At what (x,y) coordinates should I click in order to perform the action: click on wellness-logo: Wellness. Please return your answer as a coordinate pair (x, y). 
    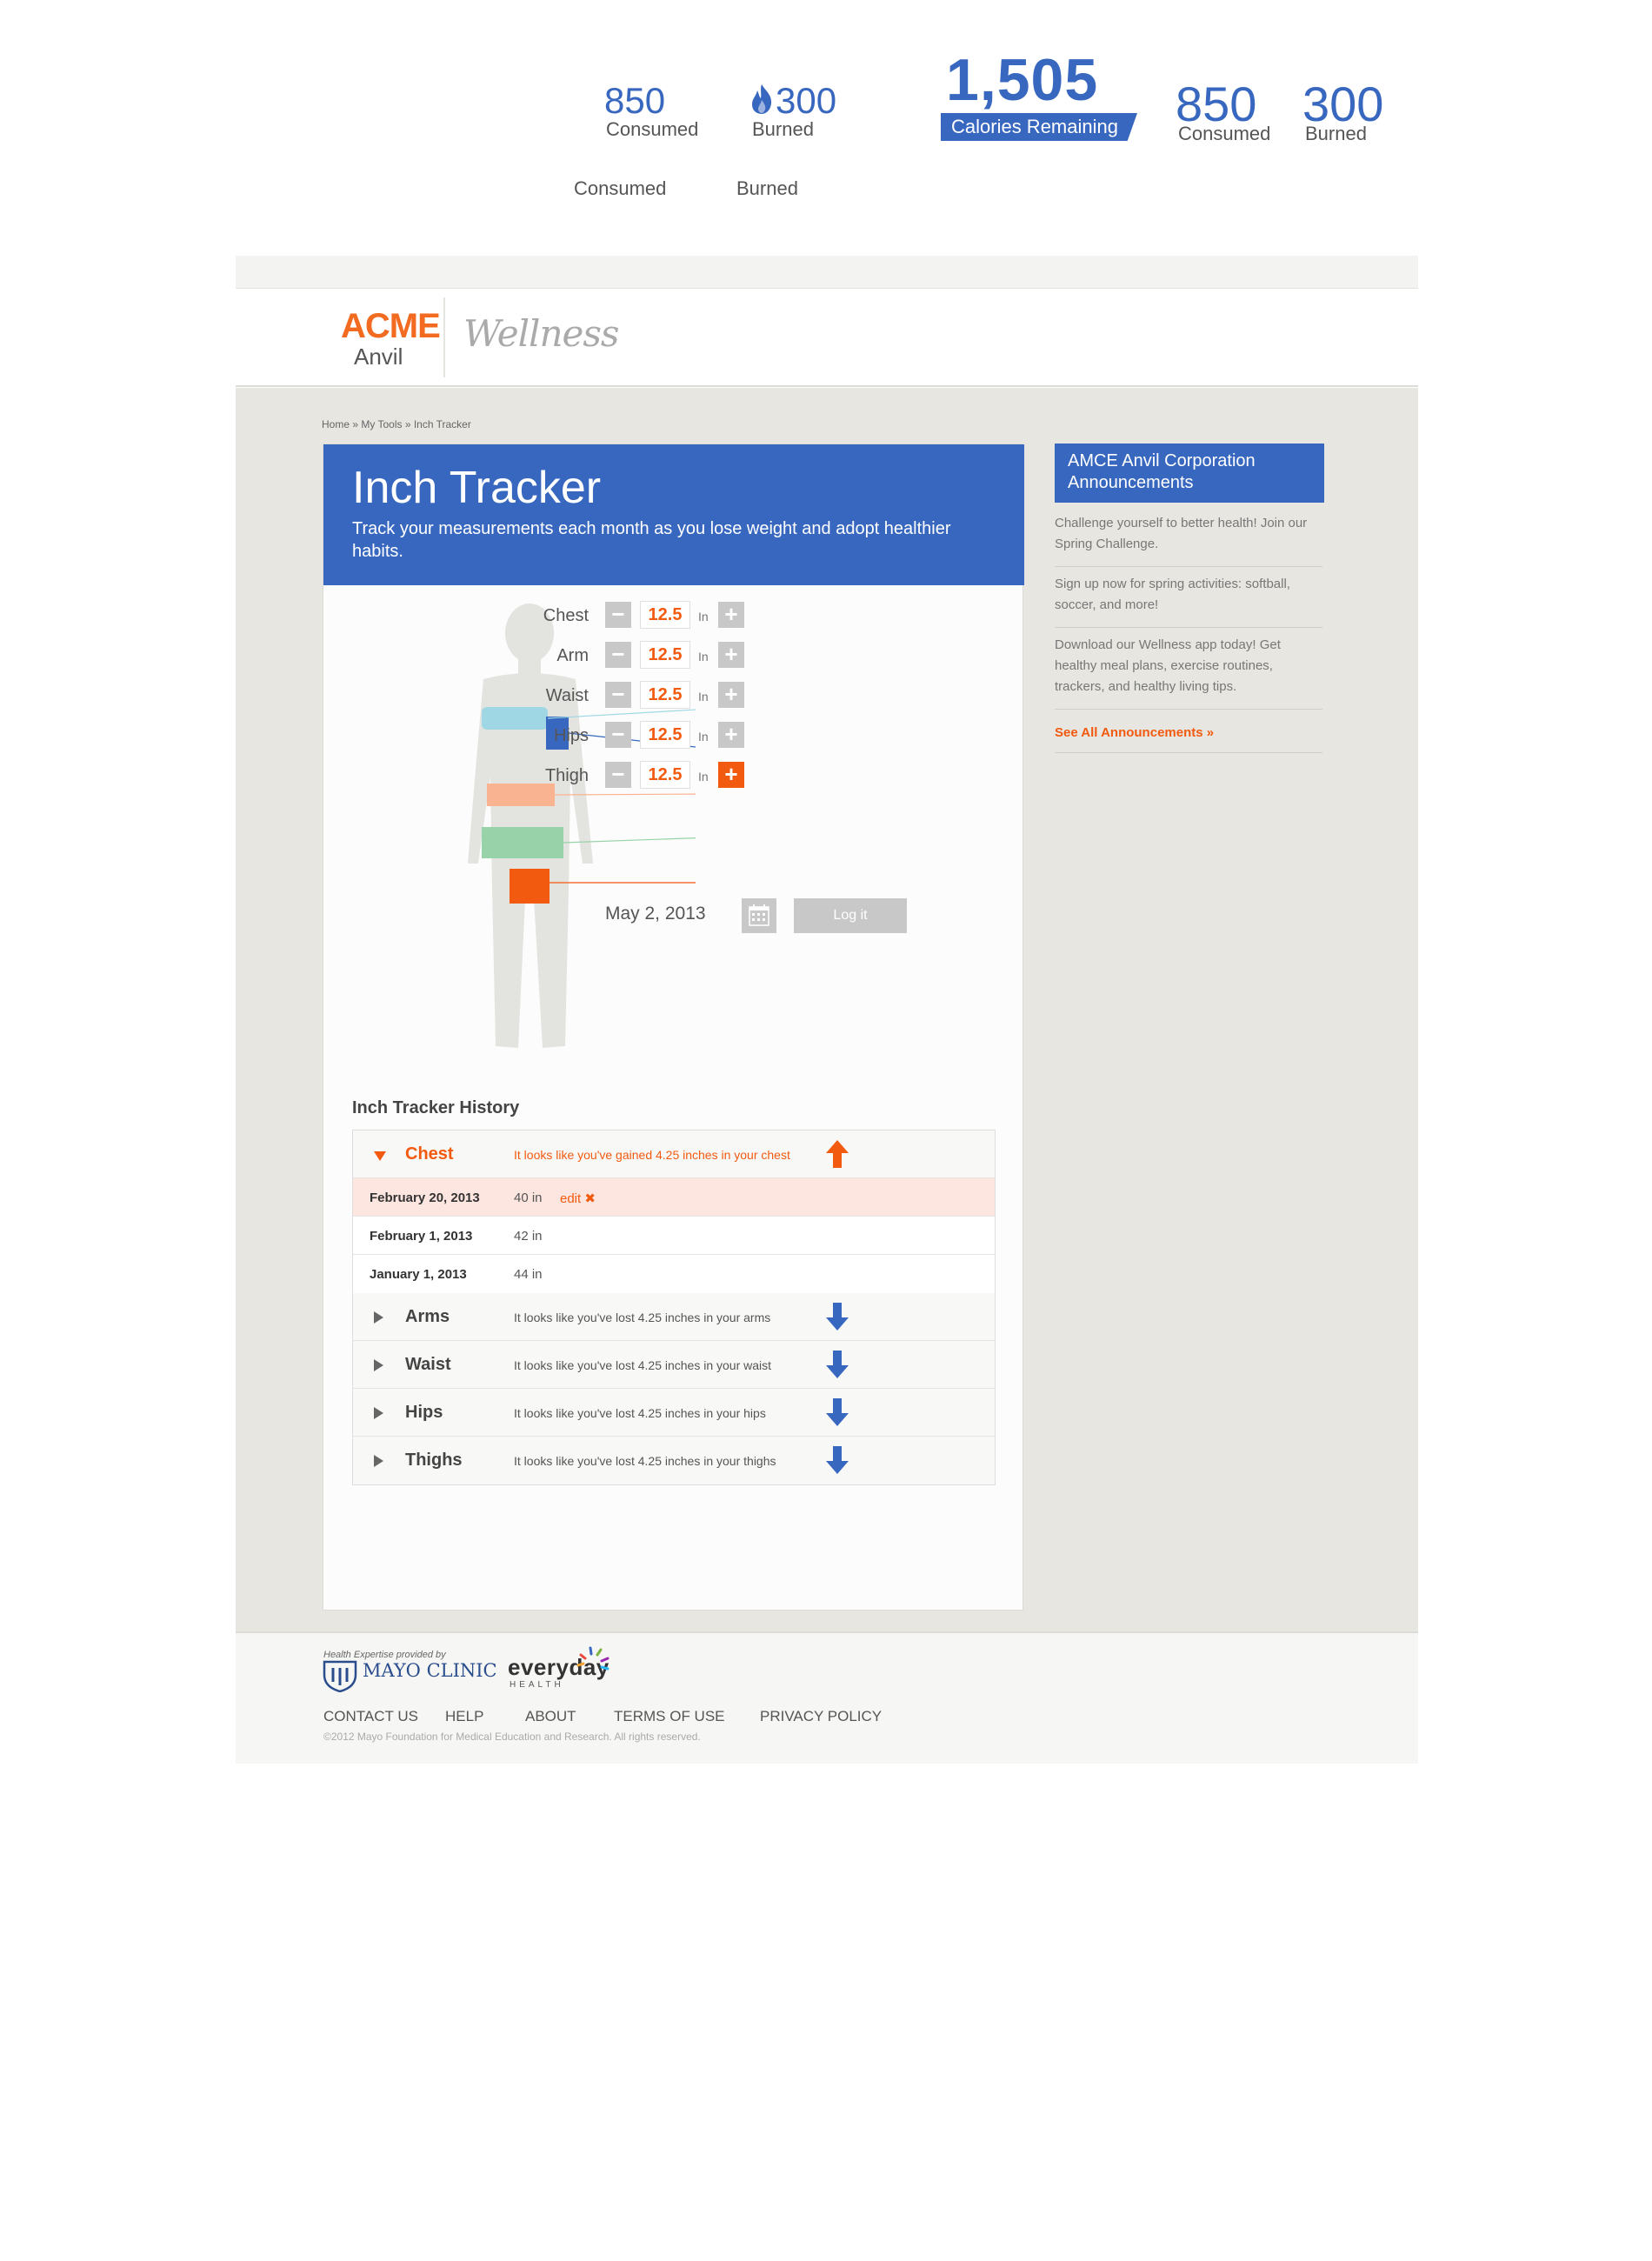
    Looking at the image, I should click on (541, 333).